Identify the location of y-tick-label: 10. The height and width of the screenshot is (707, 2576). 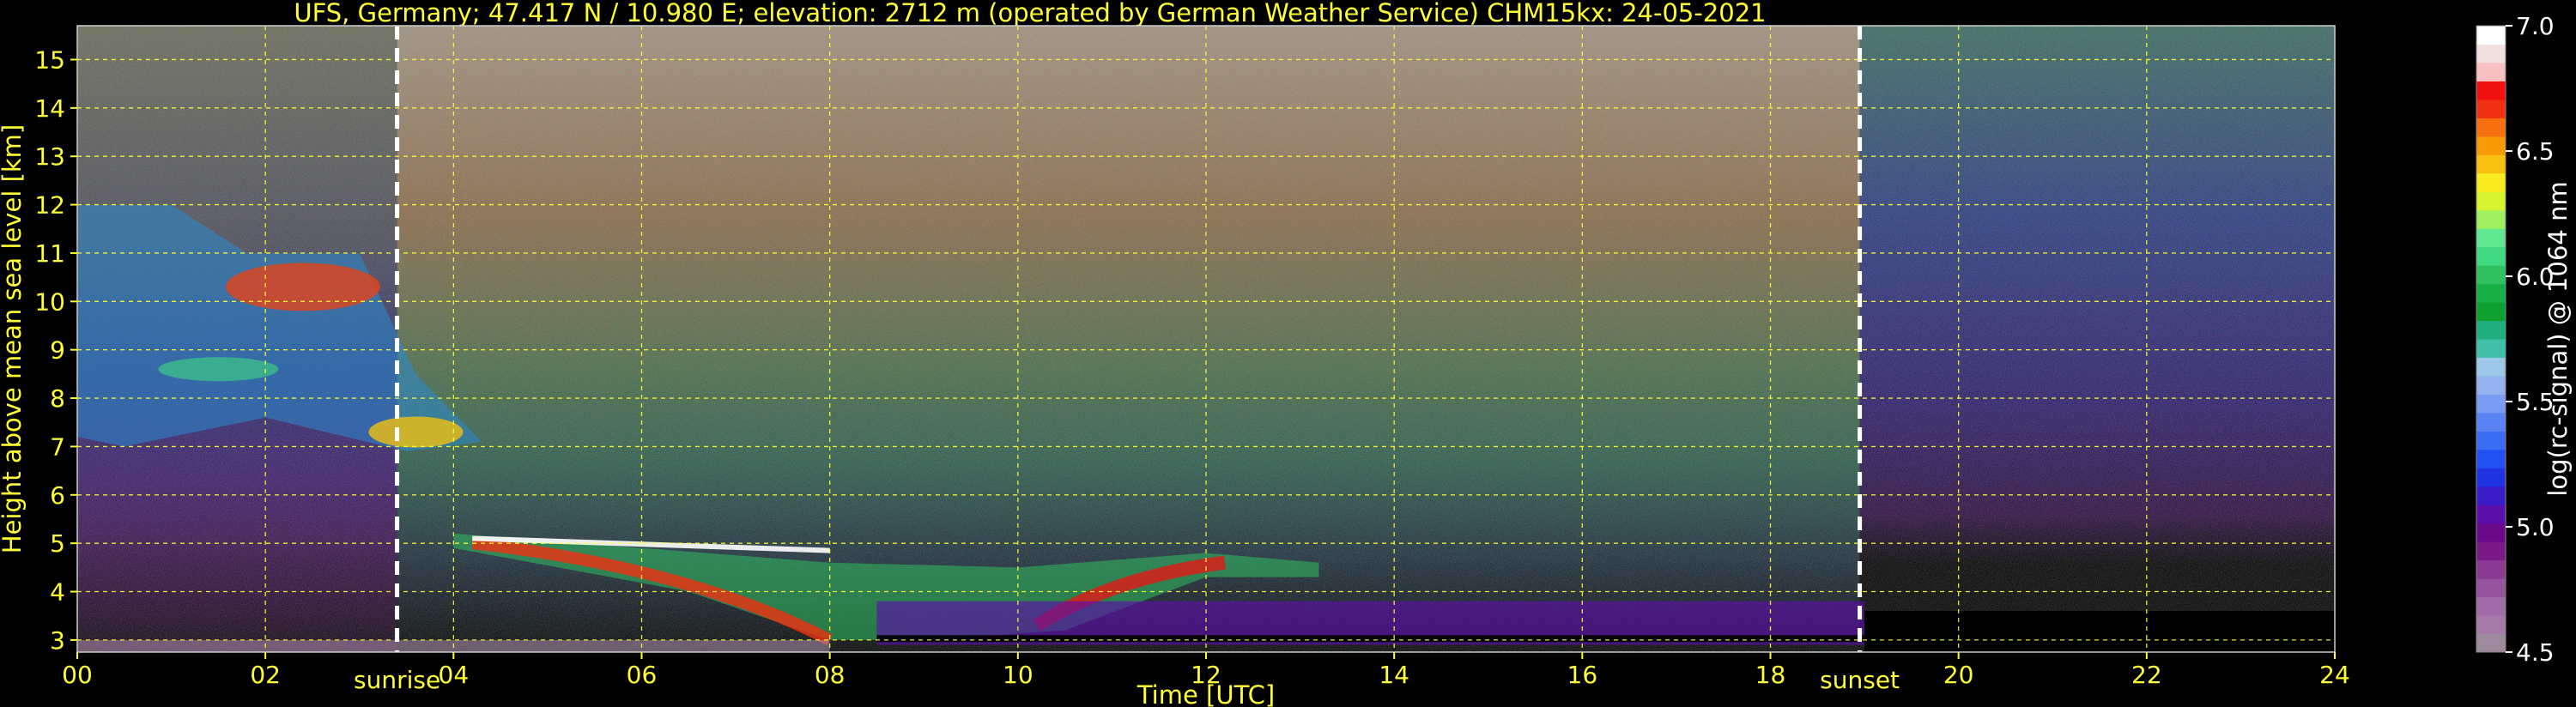
(49, 301).